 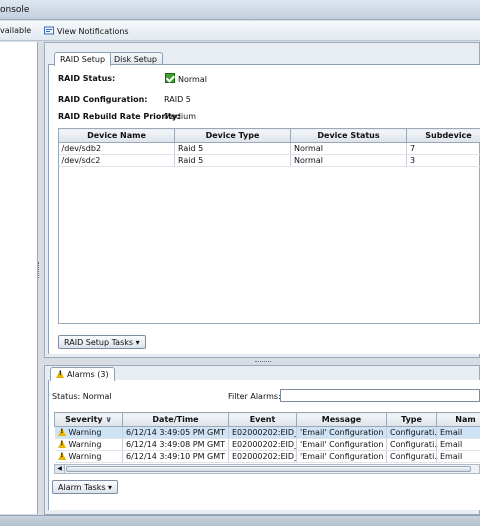 I want to click on status-ok-icon, so click(x=170, y=78).